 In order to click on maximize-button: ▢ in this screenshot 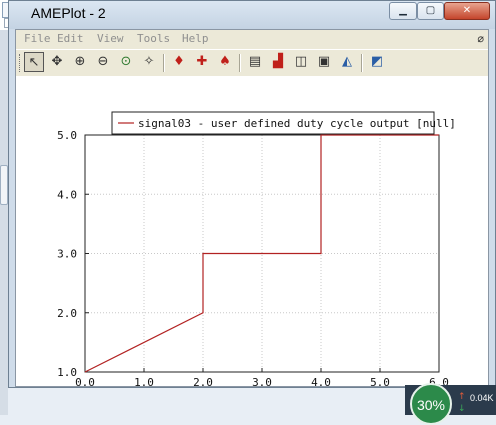, I will do `click(430, 11)`.